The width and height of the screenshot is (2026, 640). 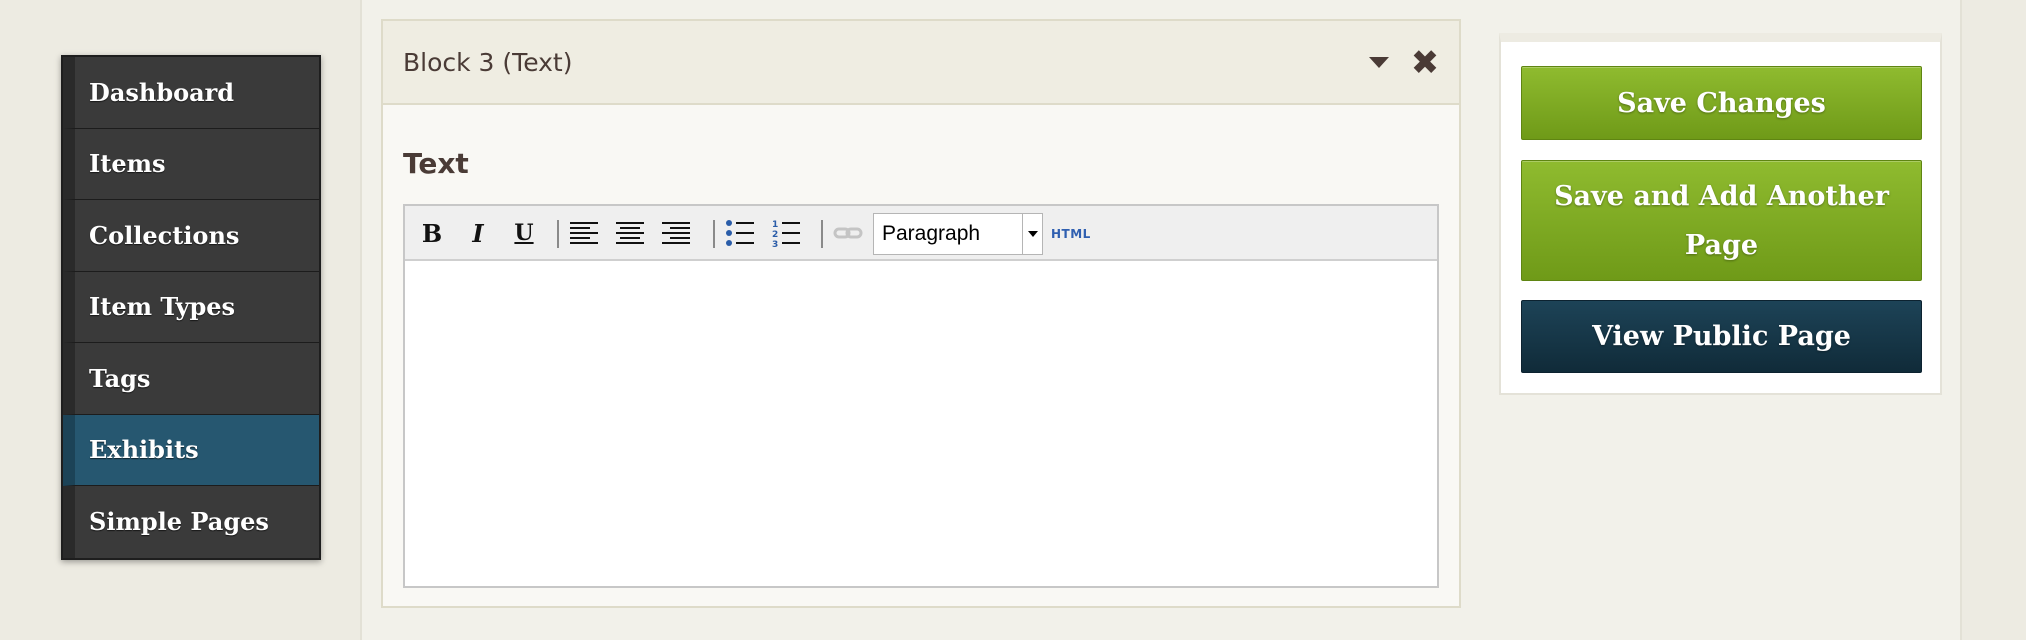 I want to click on nav-item-label: Tags, so click(x=120, y=378).